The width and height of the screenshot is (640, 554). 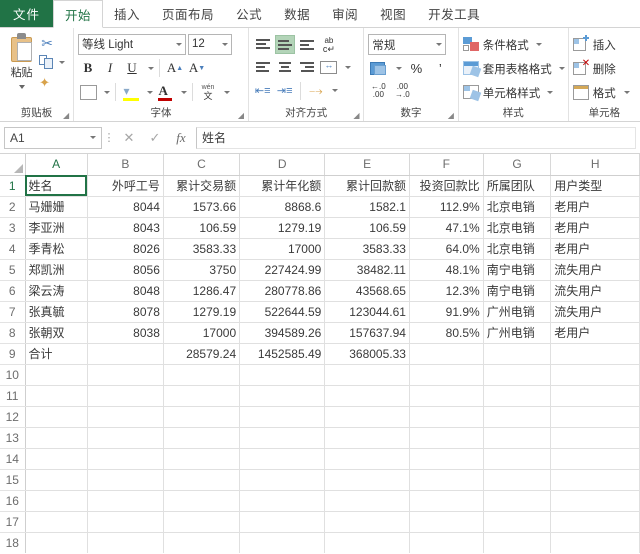 I want to click on cell-B12, so click(x=125, y=417).